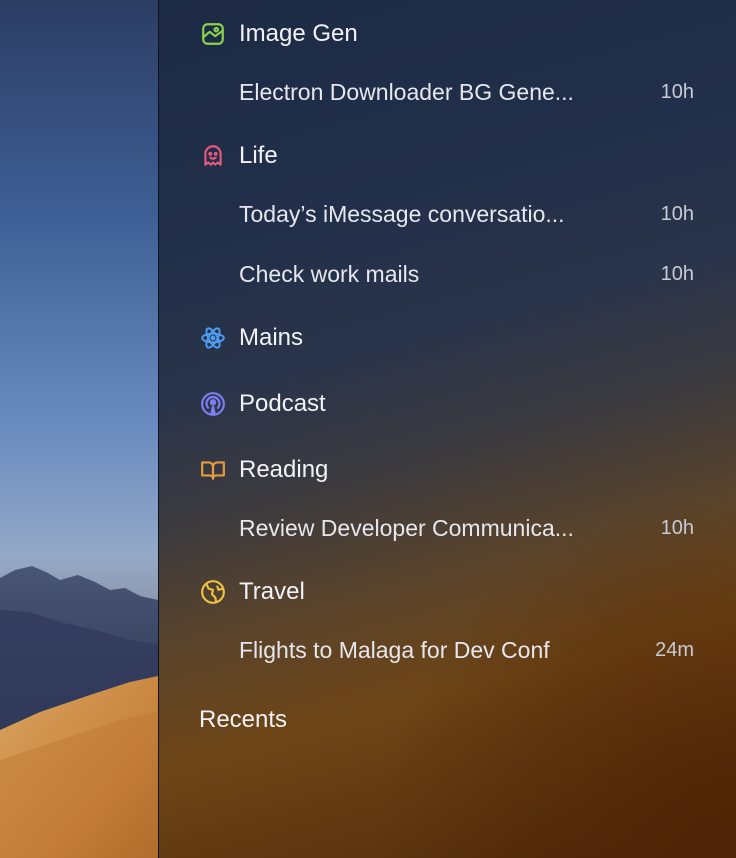  What do you see at coordinates (329, 273) in the screenshot?
I see `item-title: Check work mails` at bounding box center [329, 273].